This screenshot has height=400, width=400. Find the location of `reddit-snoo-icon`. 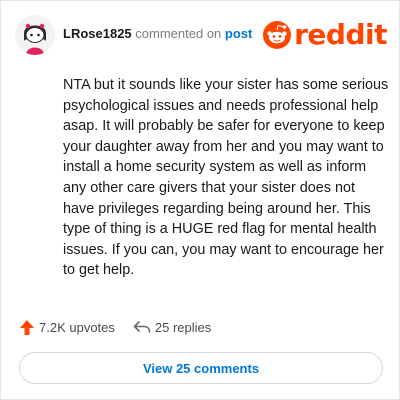

reddit-snoo-icon is located at coordinates (277, 35).